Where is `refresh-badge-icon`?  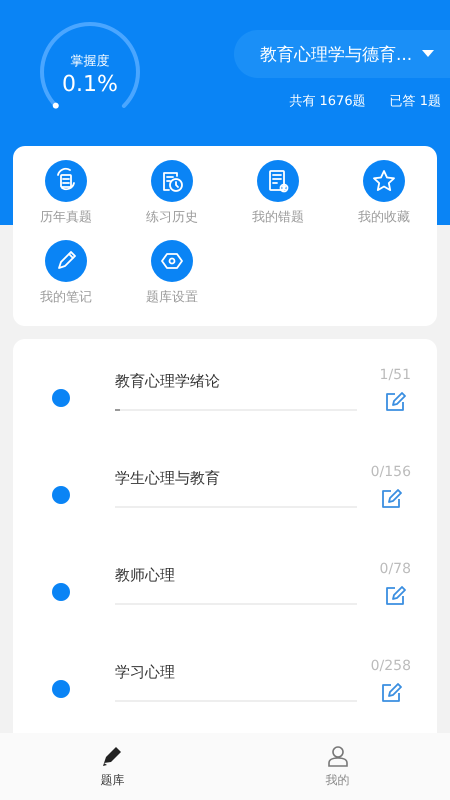
refresh-badge-icon is located at coordinates (66, 181).